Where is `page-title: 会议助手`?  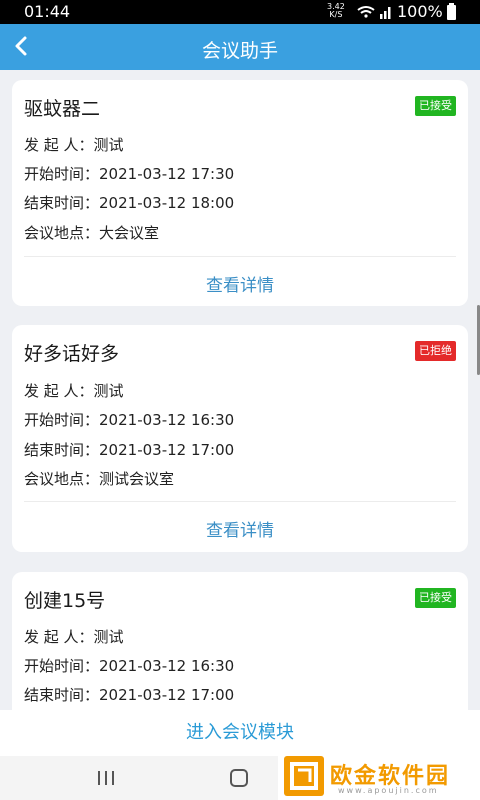 page-title: 会议助手 is located at coordinates (239, 51).